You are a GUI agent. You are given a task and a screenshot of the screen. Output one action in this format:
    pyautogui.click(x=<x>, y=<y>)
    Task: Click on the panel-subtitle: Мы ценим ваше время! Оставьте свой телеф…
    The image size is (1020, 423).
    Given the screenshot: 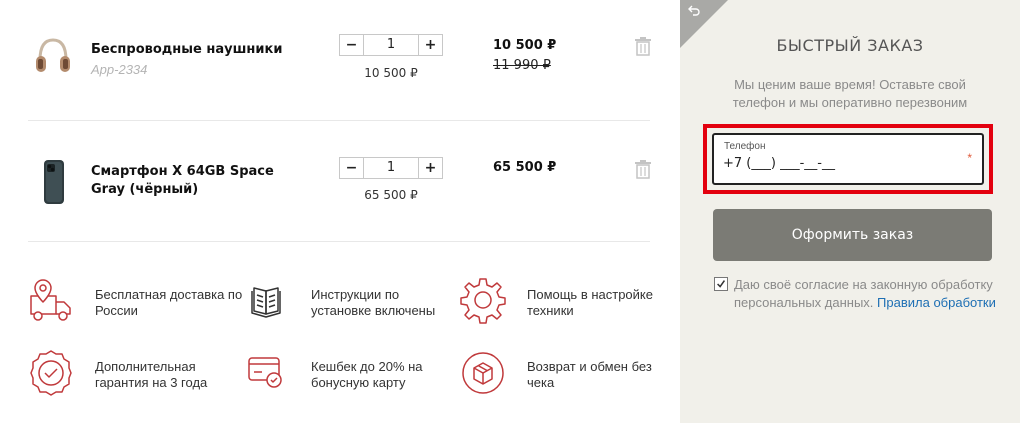 What is the action you would take?
    pyautogui.click(x=850, y=93)
    